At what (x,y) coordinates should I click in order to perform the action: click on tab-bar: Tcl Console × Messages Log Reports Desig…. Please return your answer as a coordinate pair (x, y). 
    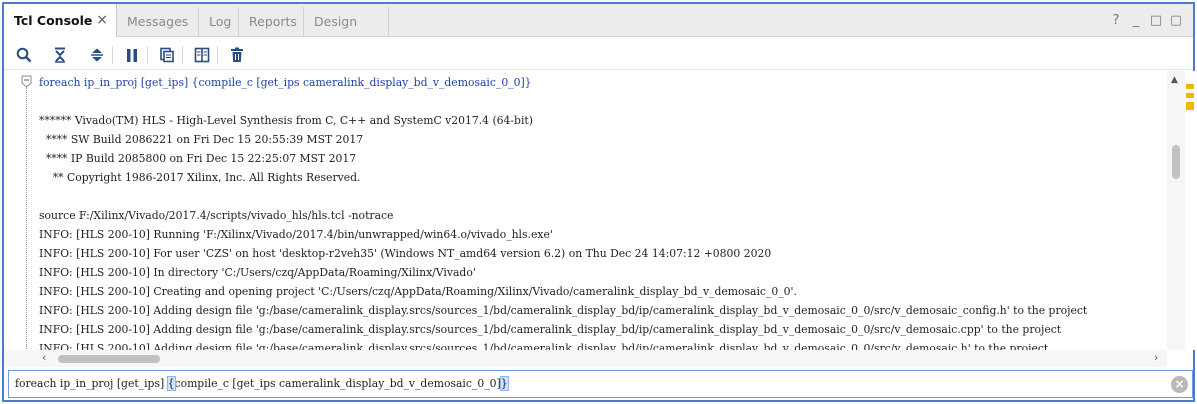
    Looking at the image, I should click on (598, 31).